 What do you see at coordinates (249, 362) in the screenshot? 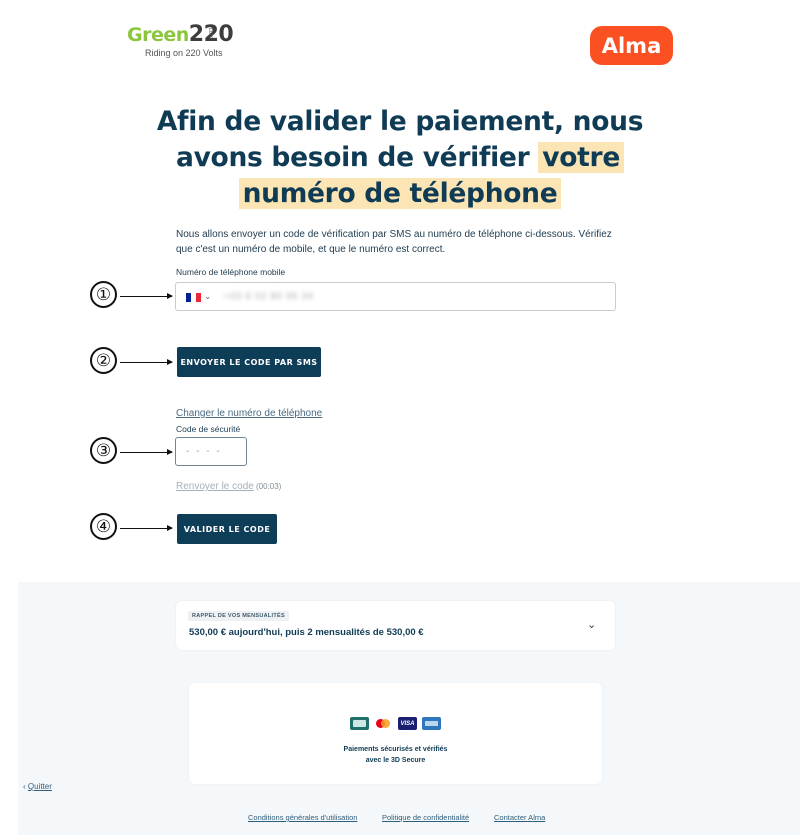
I see `send-sms-button: ENVOYER LE CODE PAR SMS` at bounding box center [249, 362].